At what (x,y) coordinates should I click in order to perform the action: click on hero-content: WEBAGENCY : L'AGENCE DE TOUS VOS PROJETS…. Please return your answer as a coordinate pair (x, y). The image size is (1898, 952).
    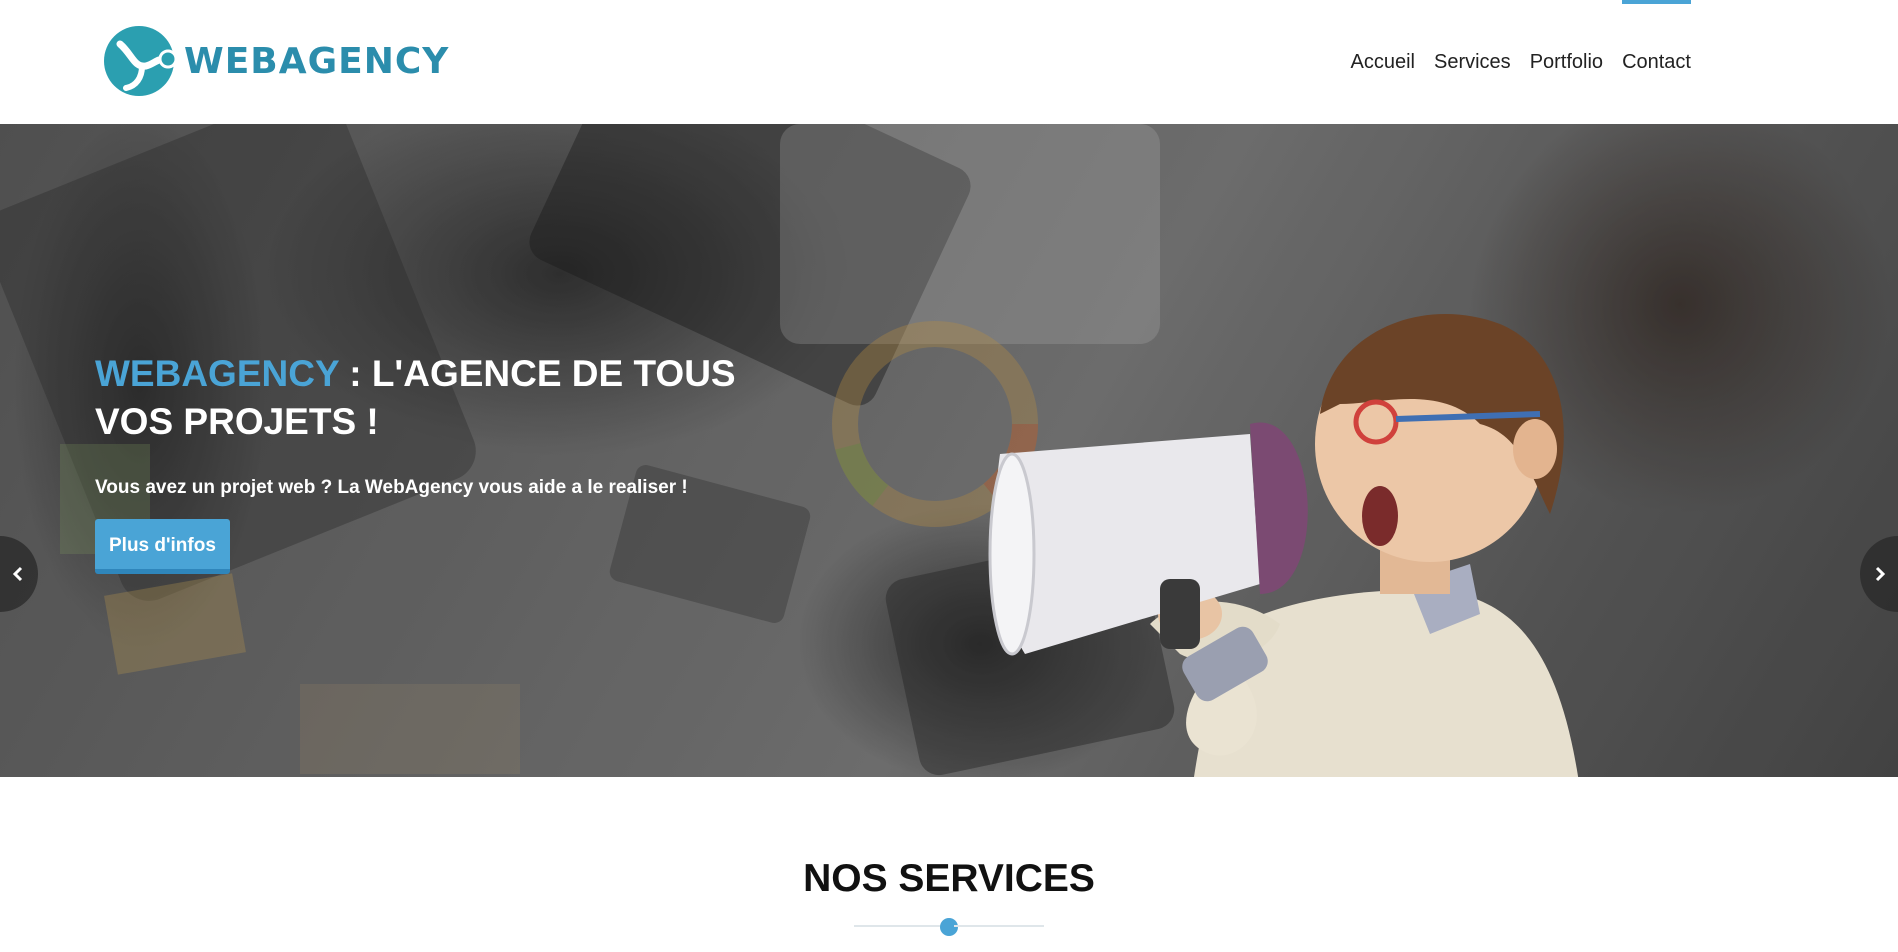
    Looking at the image, I should click on (445, 462).